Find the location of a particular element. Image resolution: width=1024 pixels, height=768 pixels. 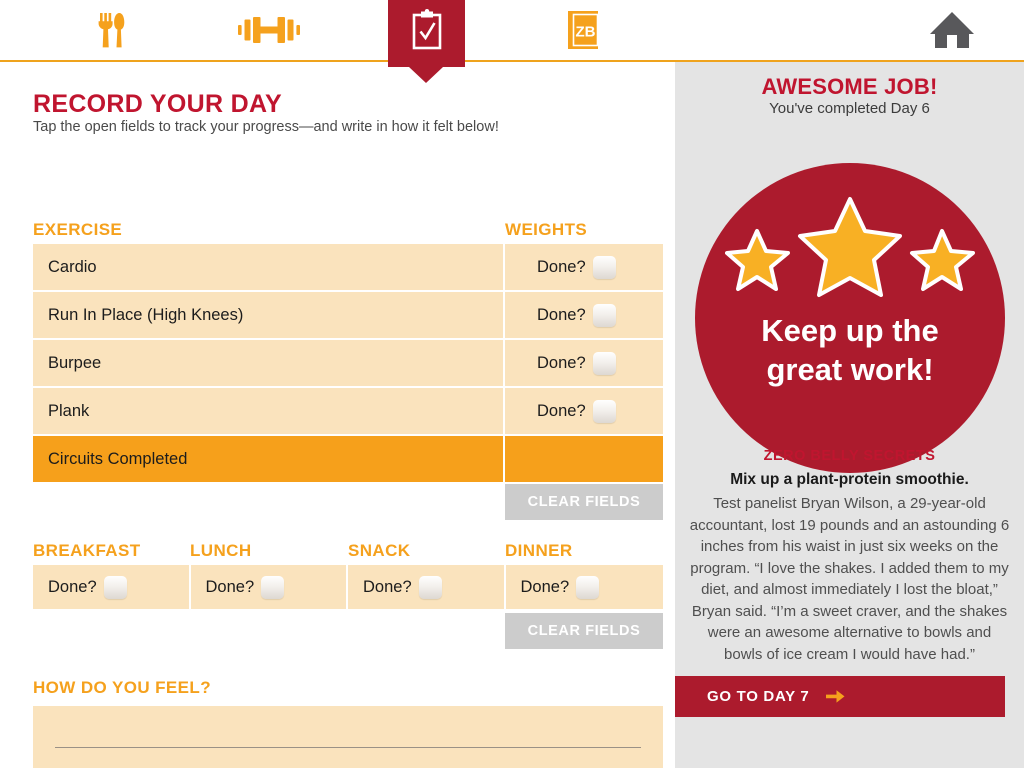

completion-badge: Keep up the great work! is located at coordinates (850, 318).